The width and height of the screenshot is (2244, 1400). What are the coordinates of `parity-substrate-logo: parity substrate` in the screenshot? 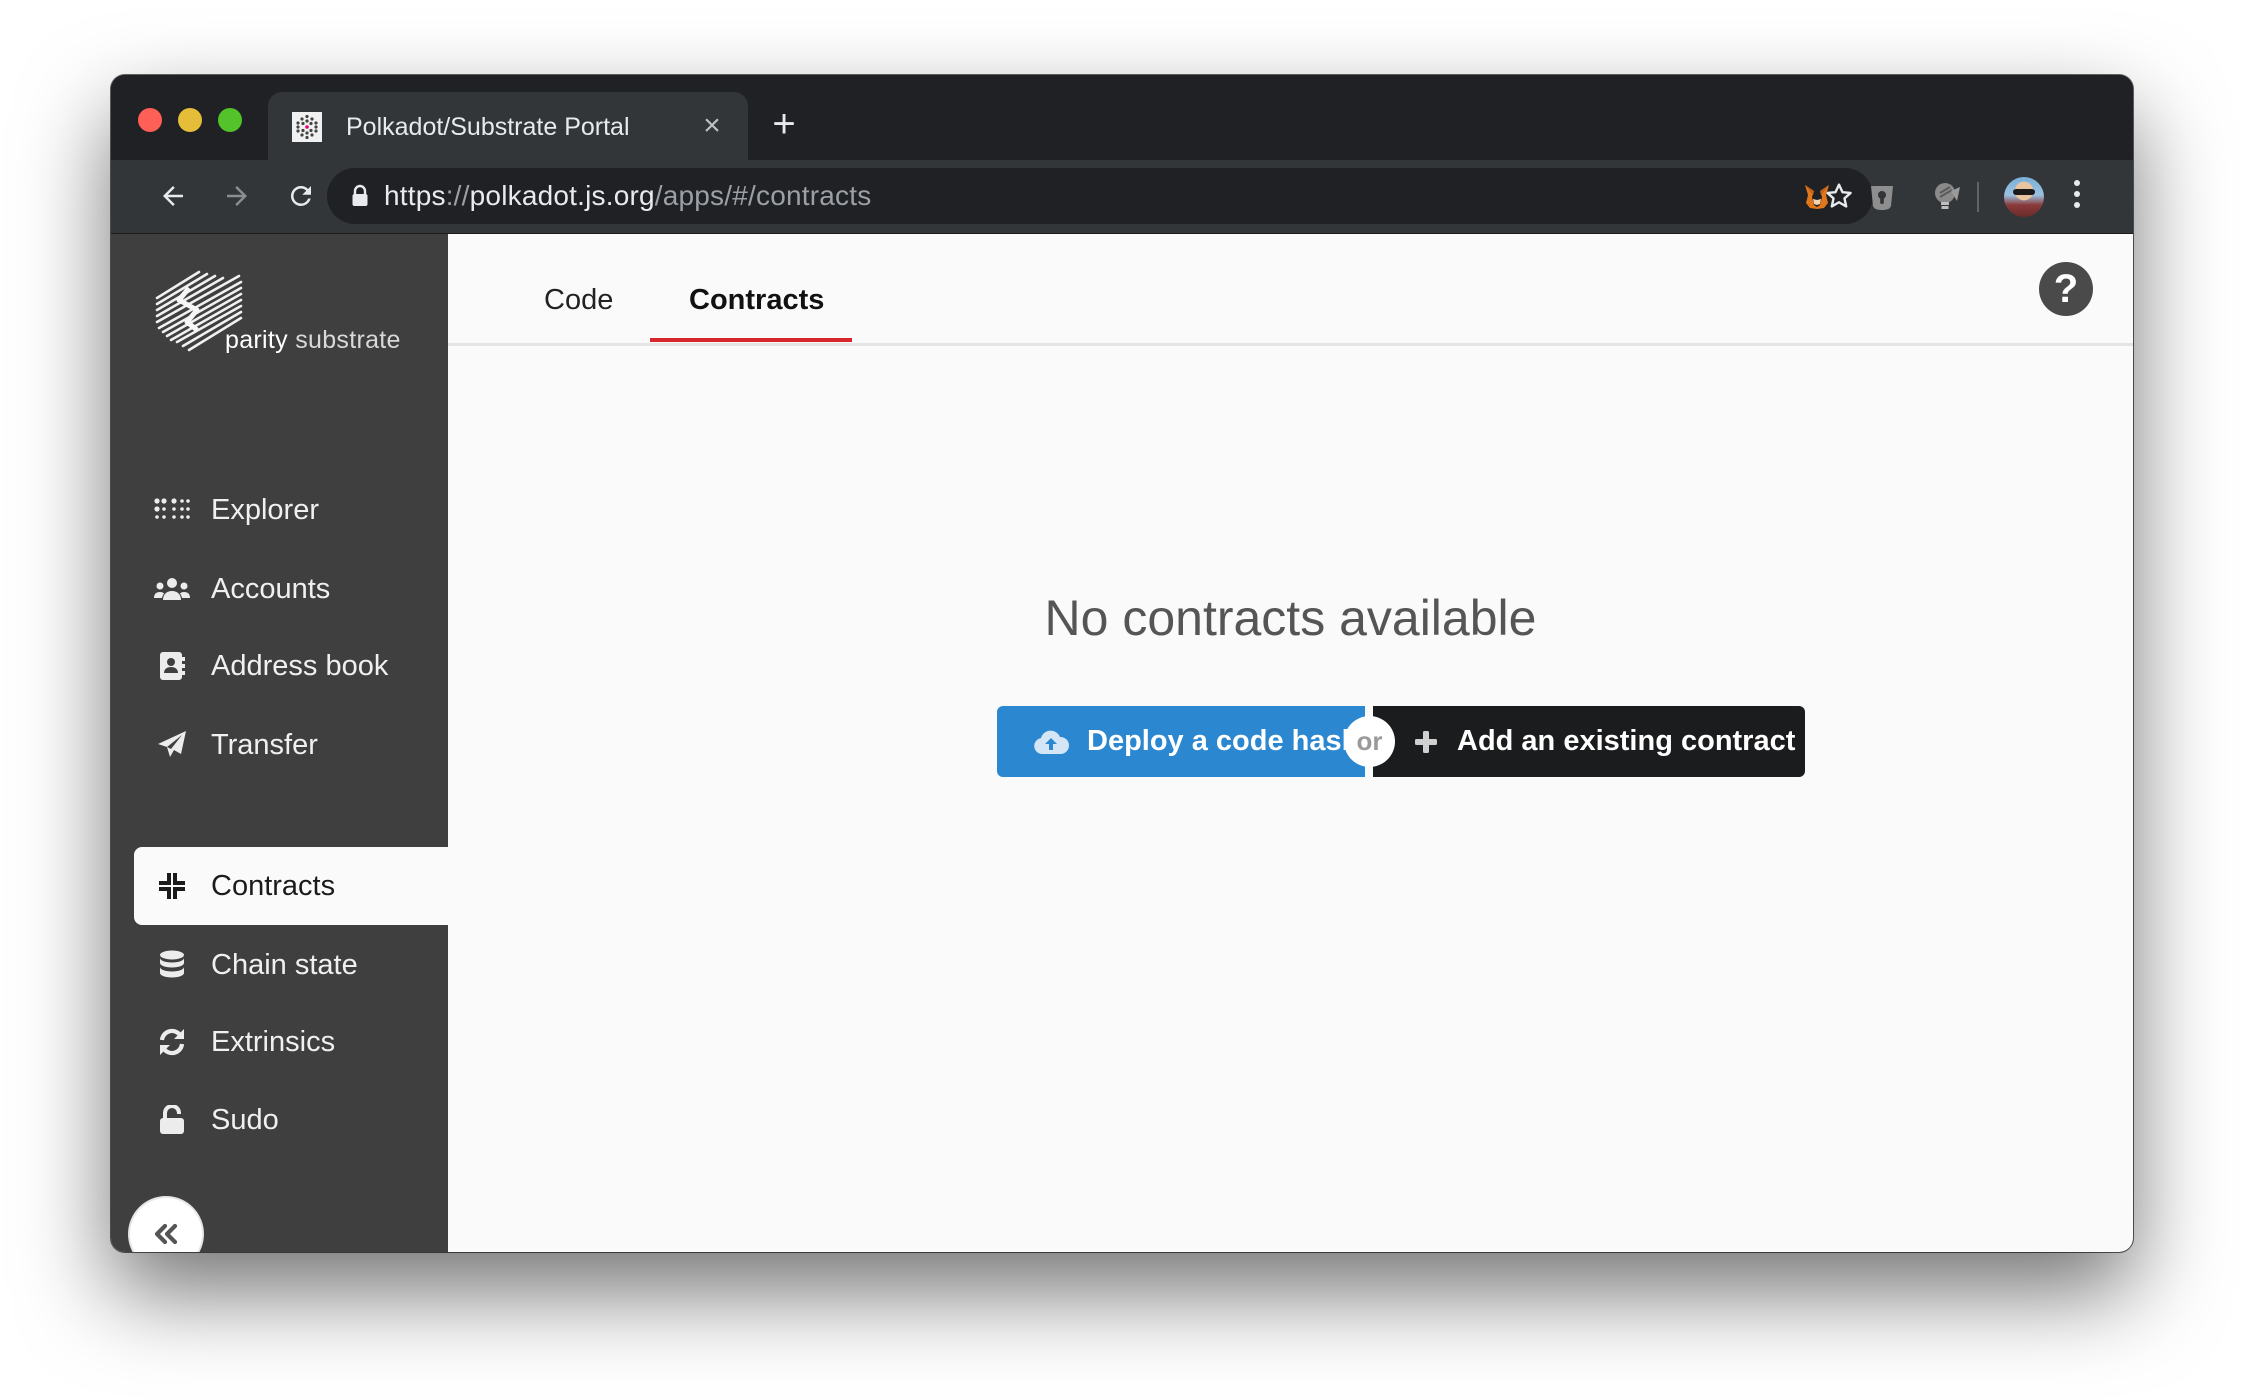 It's located at (285, 318).